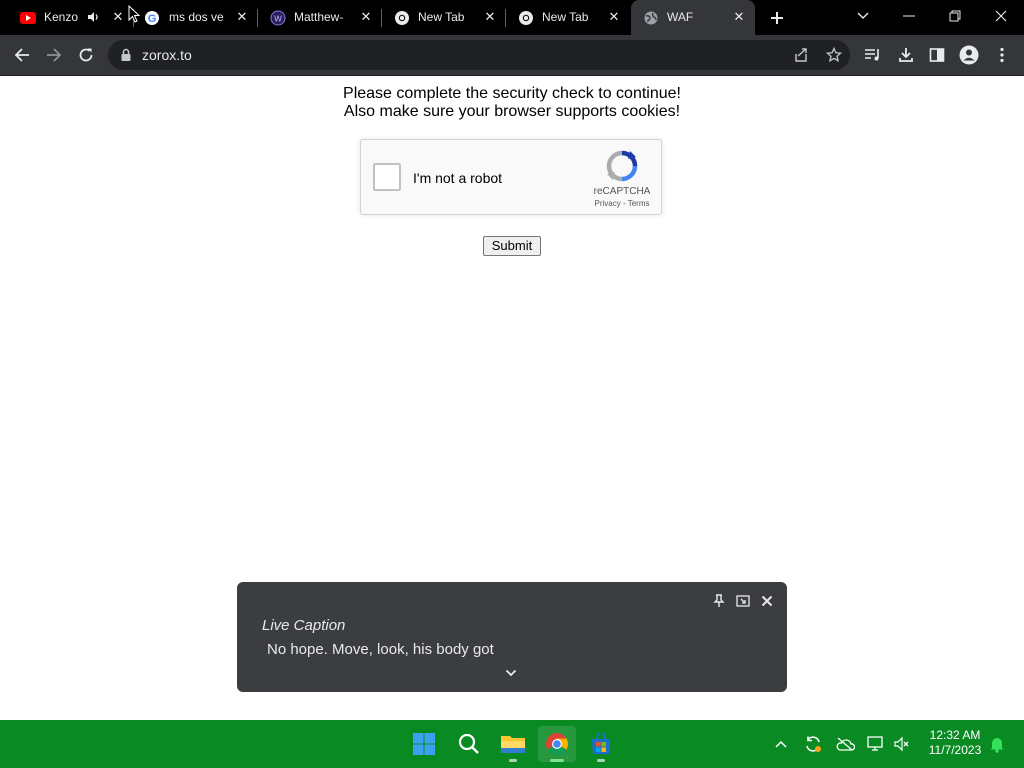  What do you see at coordinates (863, 16) in the screenshot?
I see `tab-search-icon` at bounding box center [863, 16].